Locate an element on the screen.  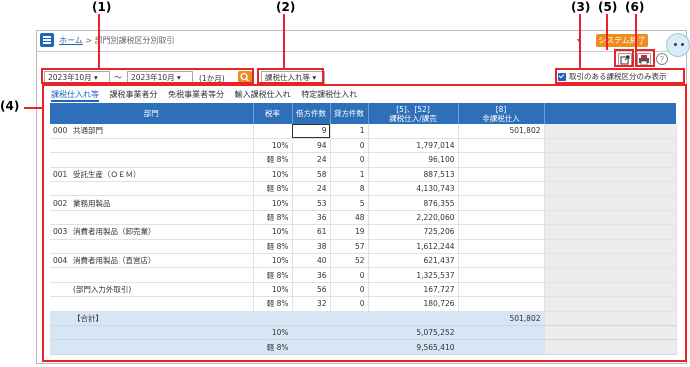
help-icon: ? is located at coordinates (662, 59).